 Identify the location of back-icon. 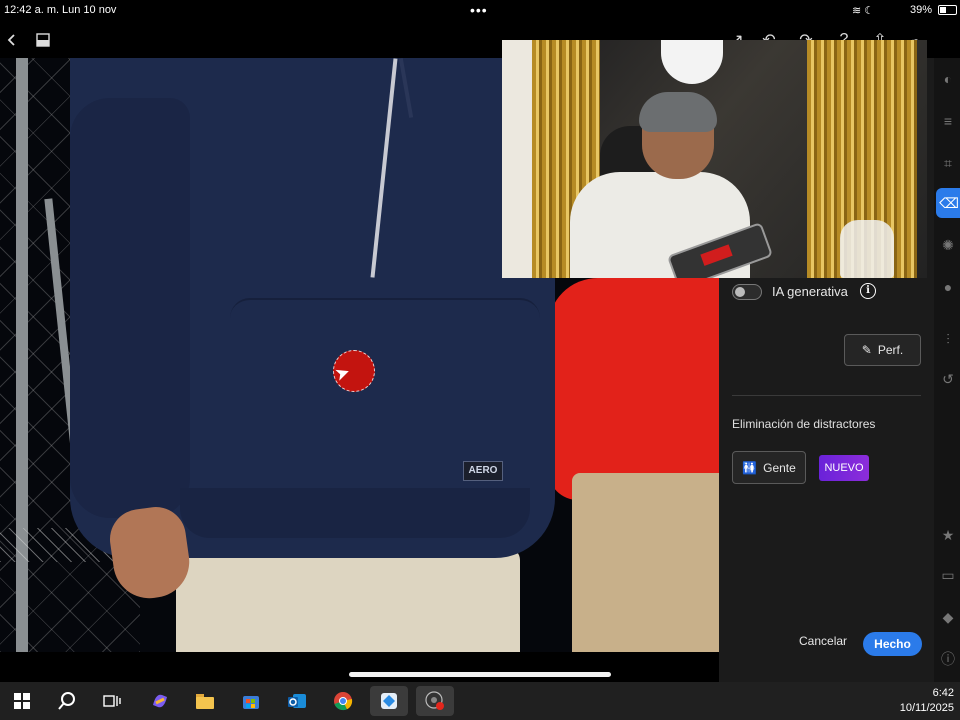
(12, 40).